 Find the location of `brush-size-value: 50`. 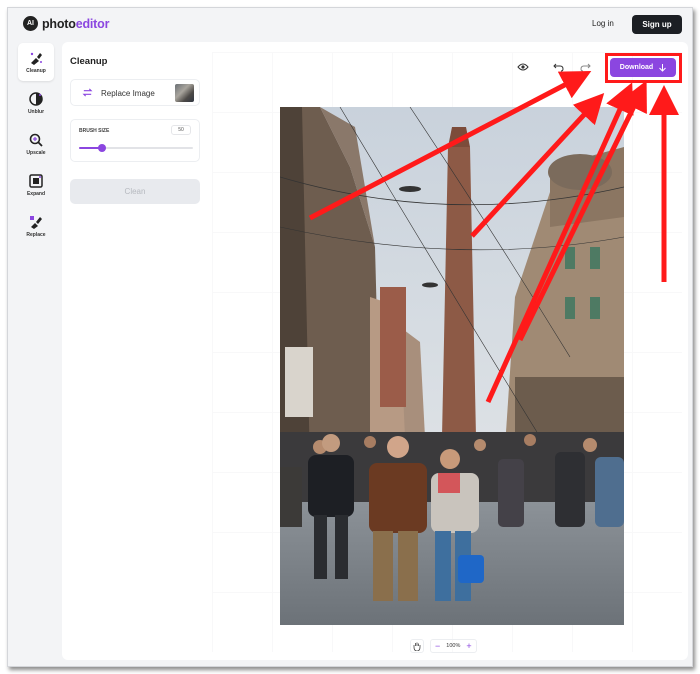

brush-size-value: 50 is located at coordinates (181, 130).